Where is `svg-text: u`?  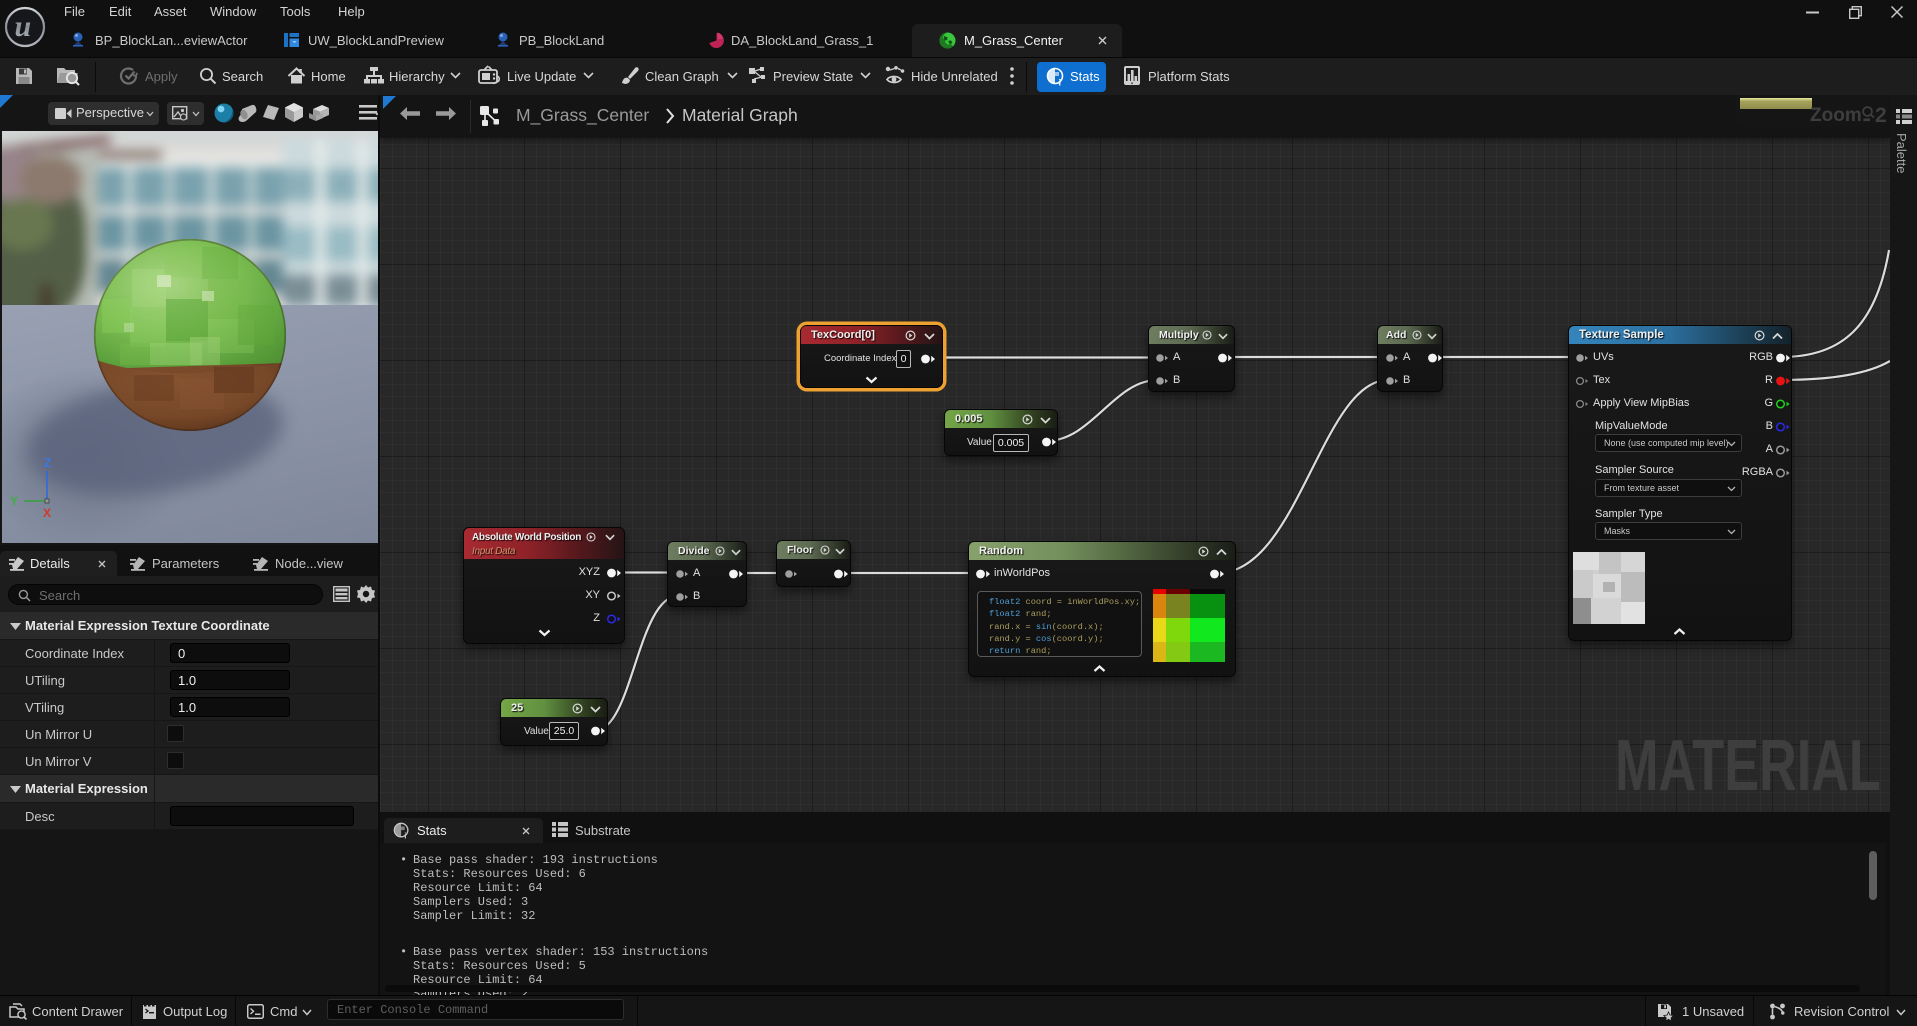 svg-text: u is located at coordinates (23, 26).